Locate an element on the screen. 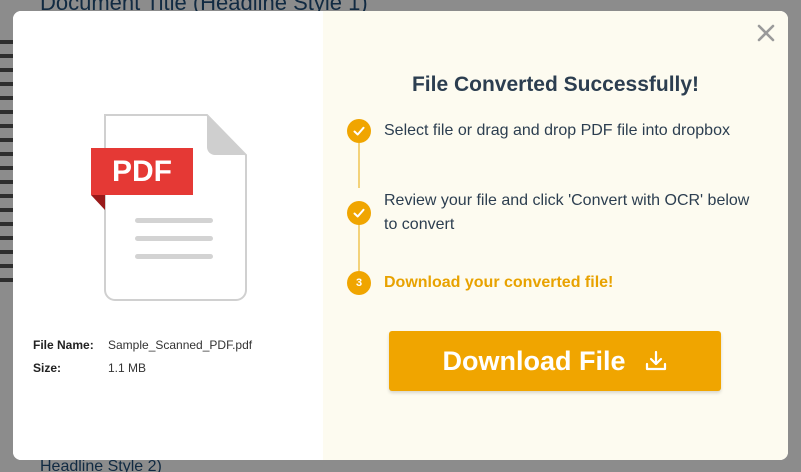 This screenshot has width=801, height=472. file-name-row: File Name: Sample_Scanned_PDF.pdf is located at coordinates (142, 344).